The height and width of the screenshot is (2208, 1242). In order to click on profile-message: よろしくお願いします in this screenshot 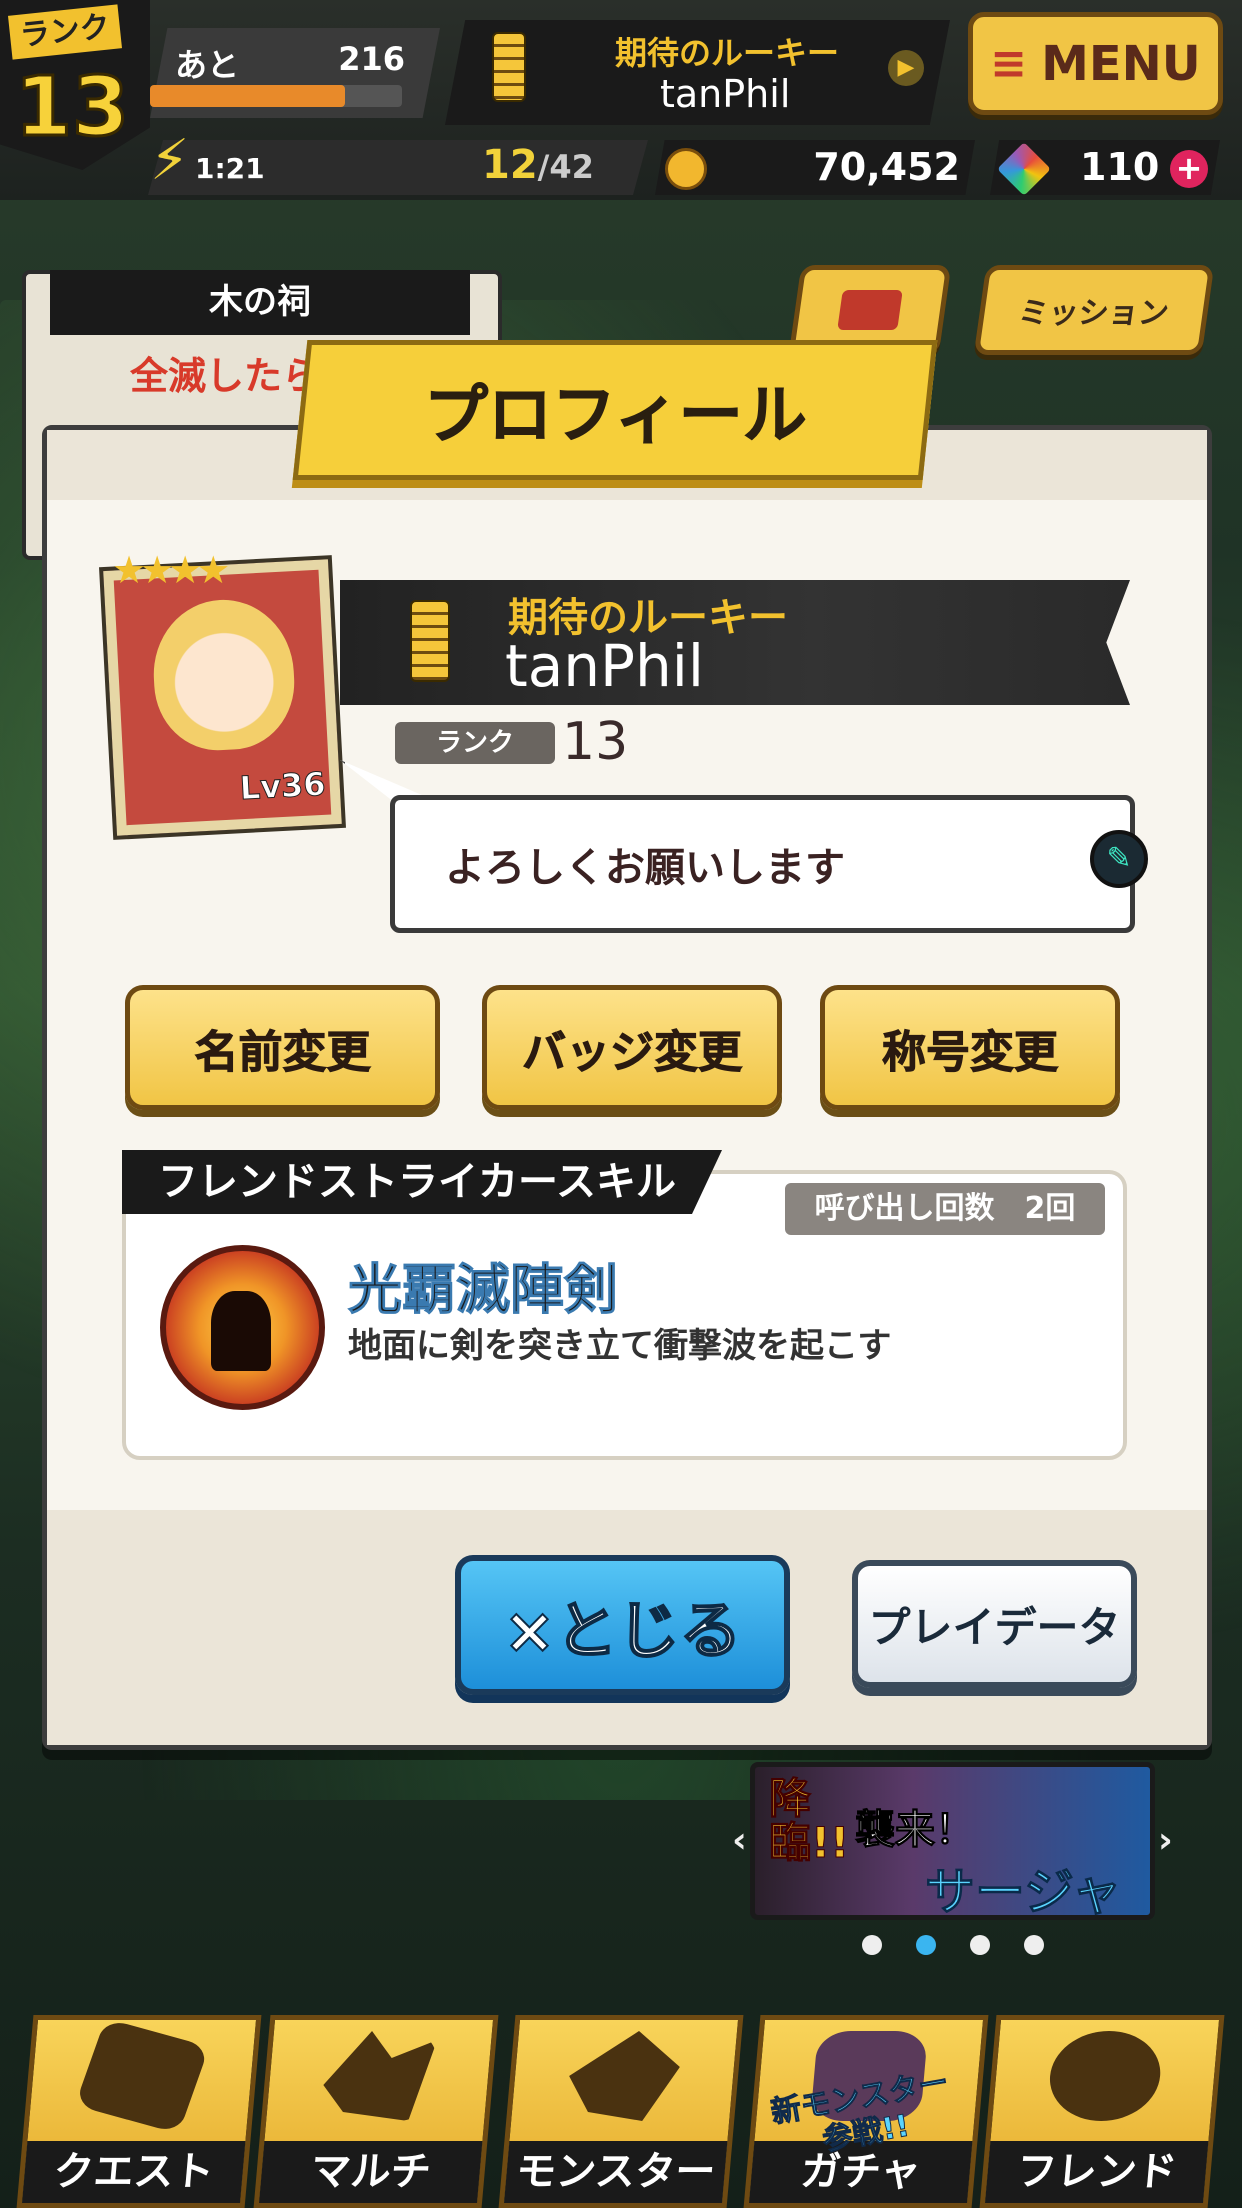, I will do `click(645, 868)`.